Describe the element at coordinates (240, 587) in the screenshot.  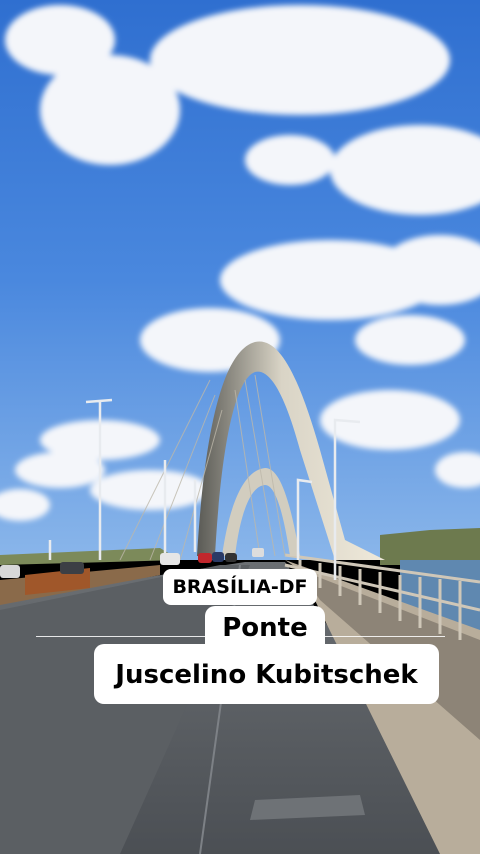
I see `location-caption: BRASÍLIA-DF` at that location.